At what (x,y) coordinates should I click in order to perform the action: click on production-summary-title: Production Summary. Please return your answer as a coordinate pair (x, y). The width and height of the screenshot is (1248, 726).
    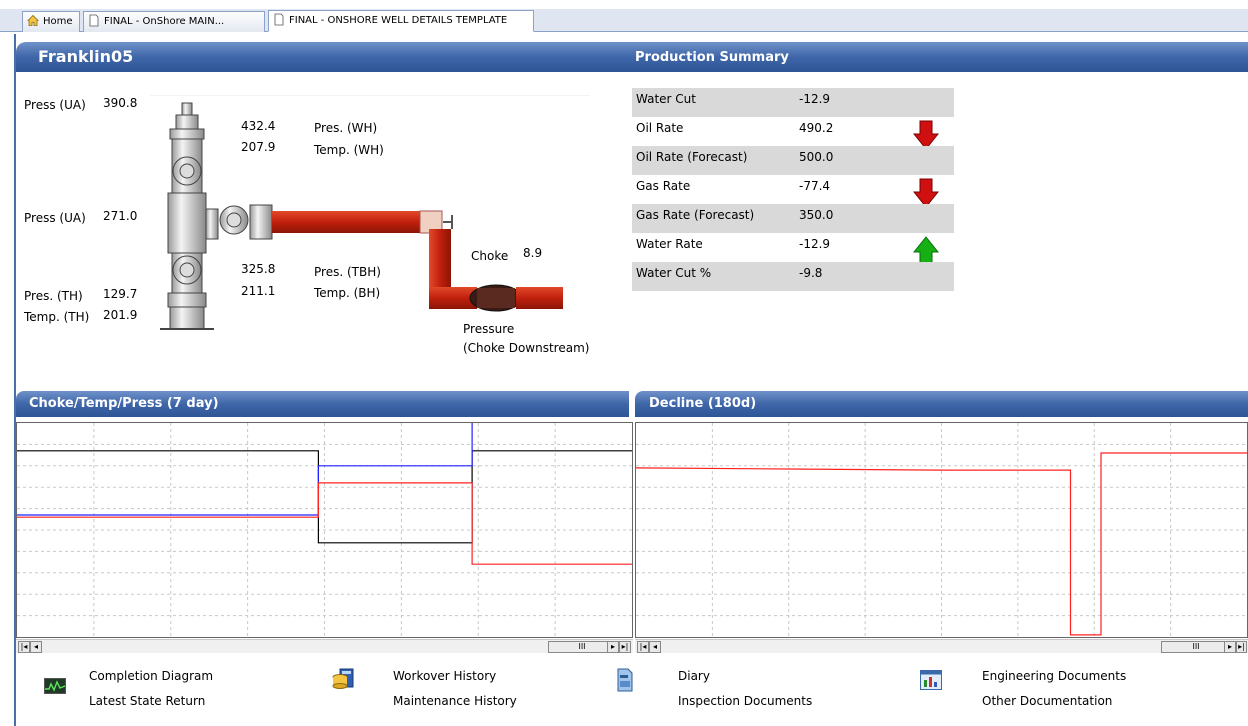
    Looking at the image, I should click on (712, 57).